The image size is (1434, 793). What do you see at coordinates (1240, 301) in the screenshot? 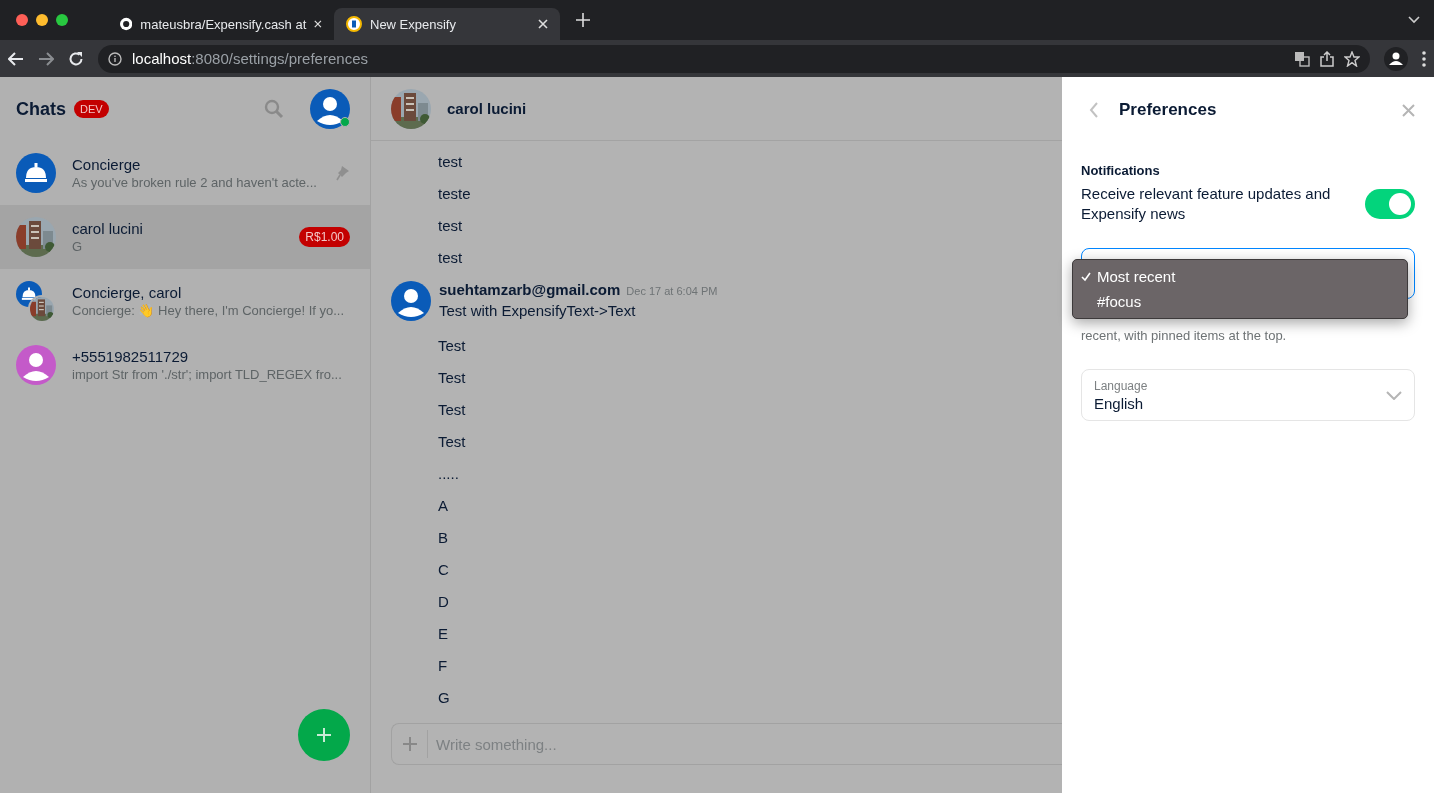
I see `menu-option: #focus` at bounding box center [1240, 301].